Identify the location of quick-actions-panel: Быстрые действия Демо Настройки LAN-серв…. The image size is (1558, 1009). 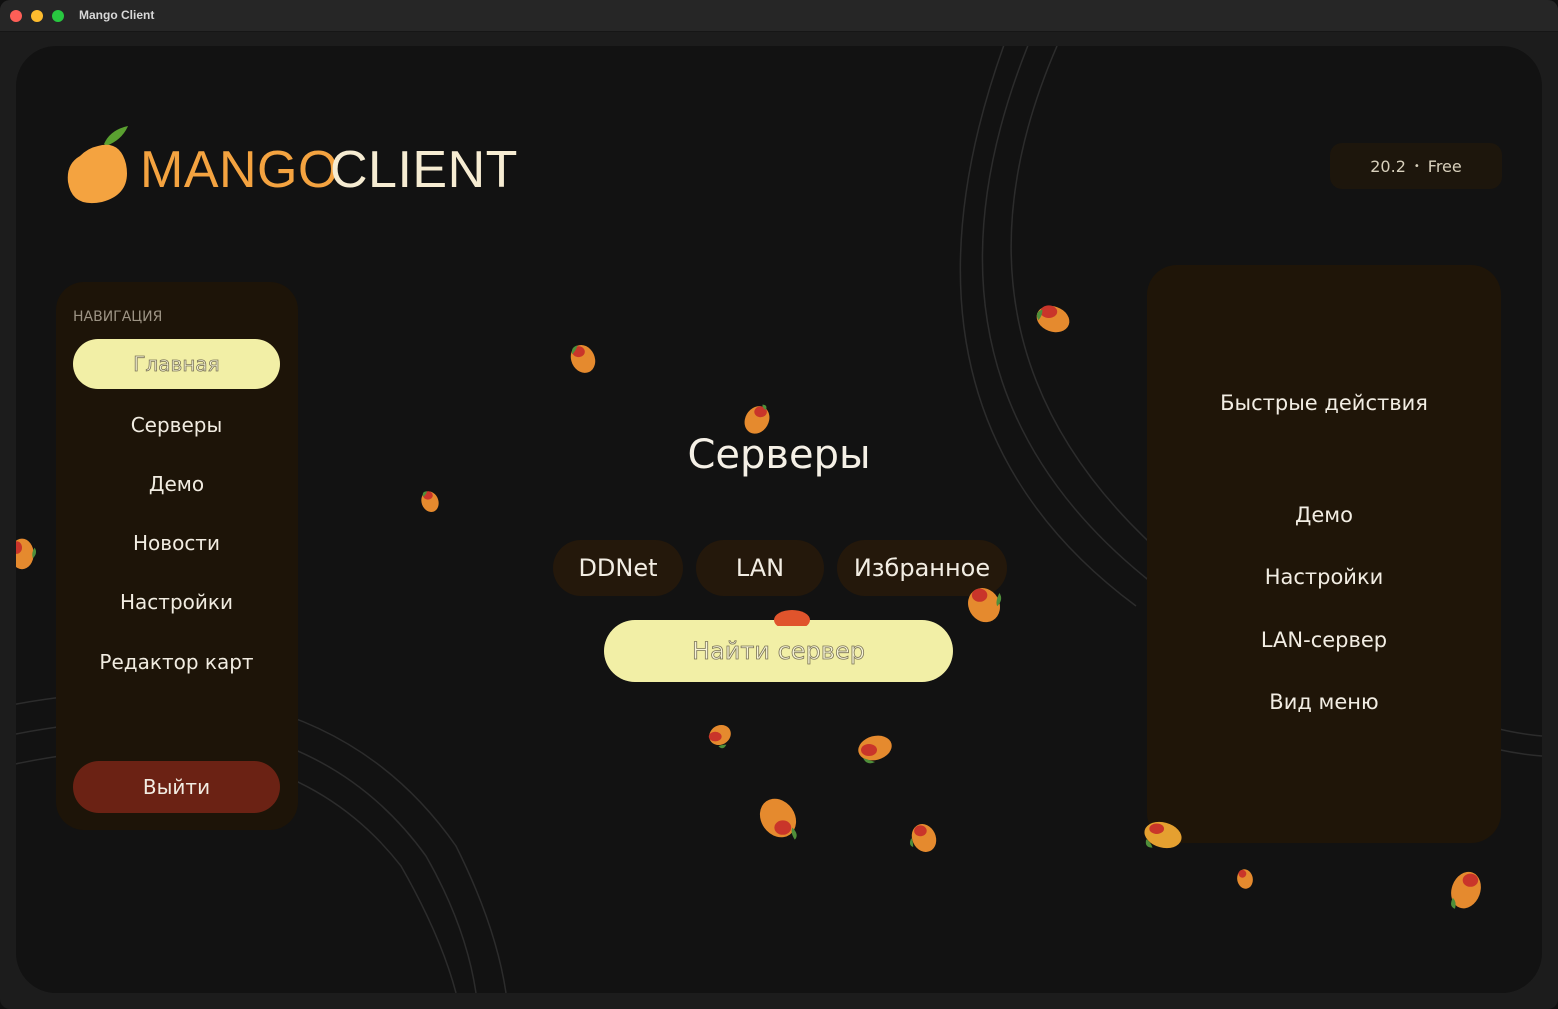
(1324, 554).